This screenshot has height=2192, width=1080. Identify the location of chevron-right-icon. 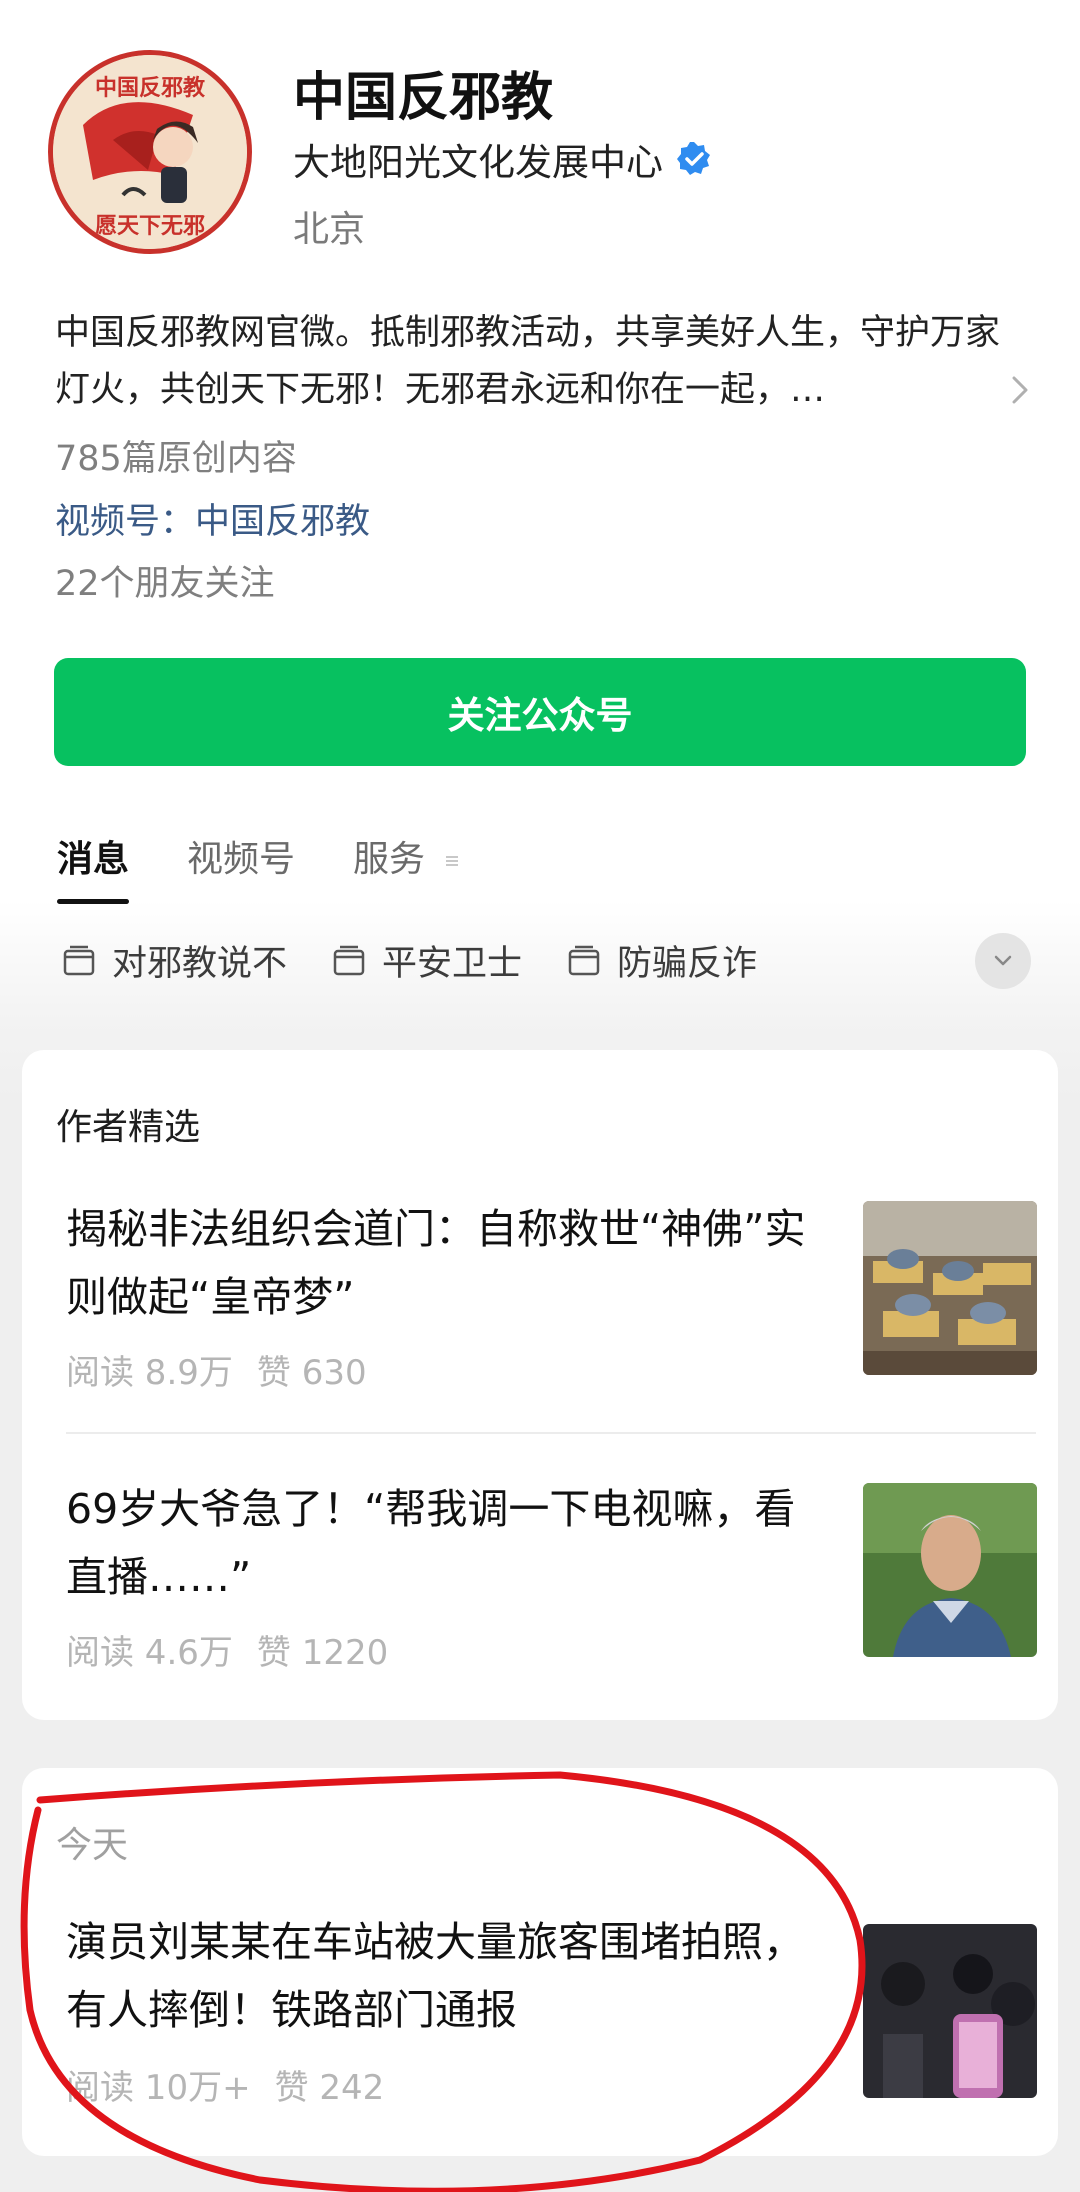
(1020, 390).